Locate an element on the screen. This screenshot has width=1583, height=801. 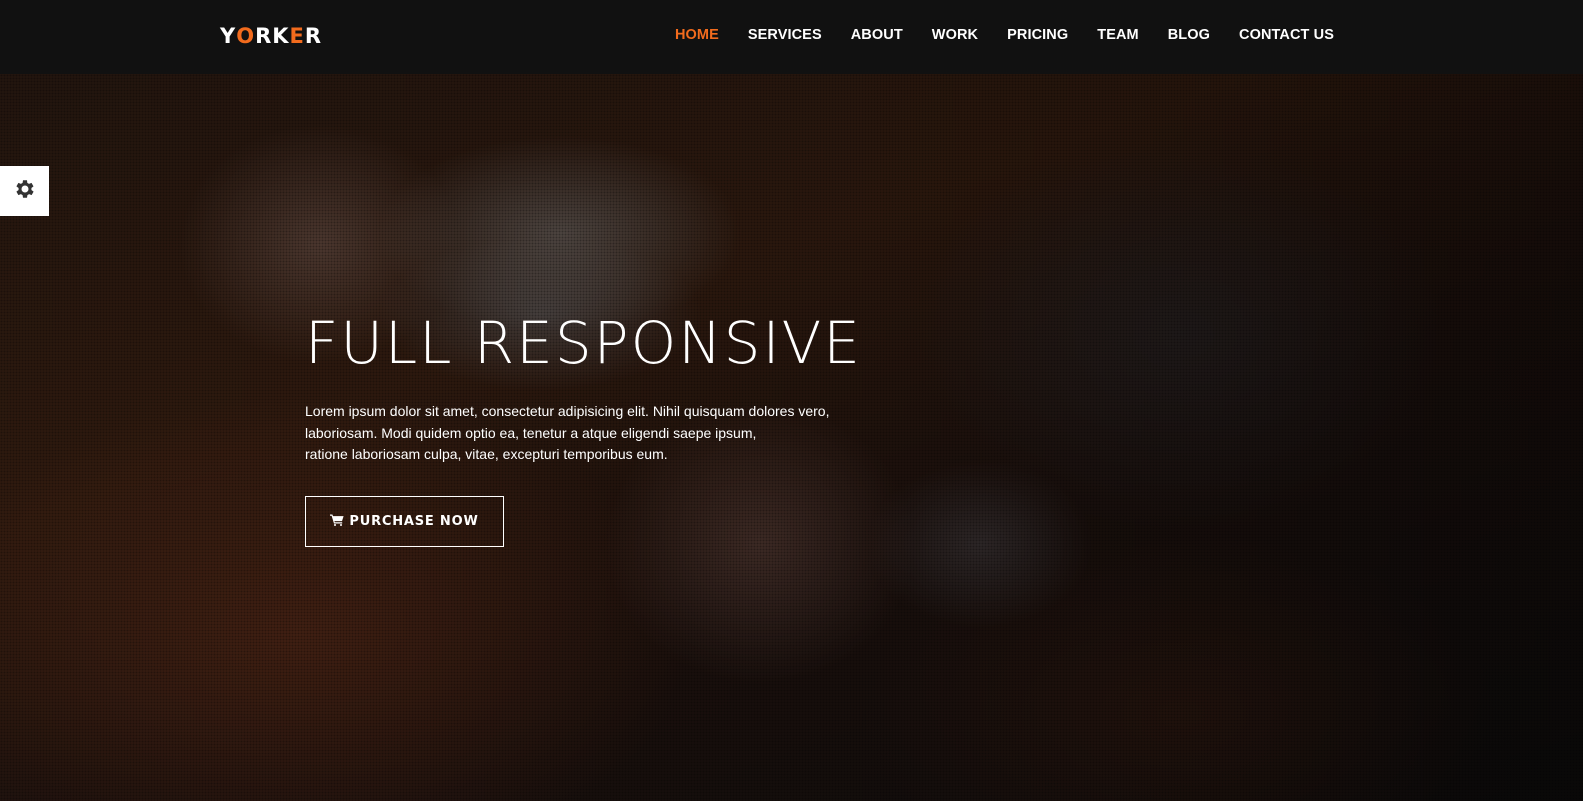
logo-letter: Y is located at coordinates (228, 36).